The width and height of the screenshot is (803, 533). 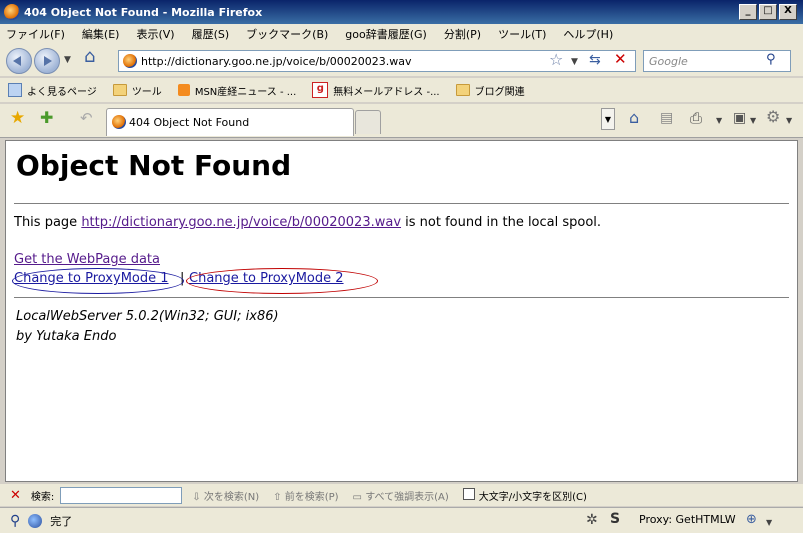 I want to click on menu-file: ファイル(F), so click(x=35, y=34).